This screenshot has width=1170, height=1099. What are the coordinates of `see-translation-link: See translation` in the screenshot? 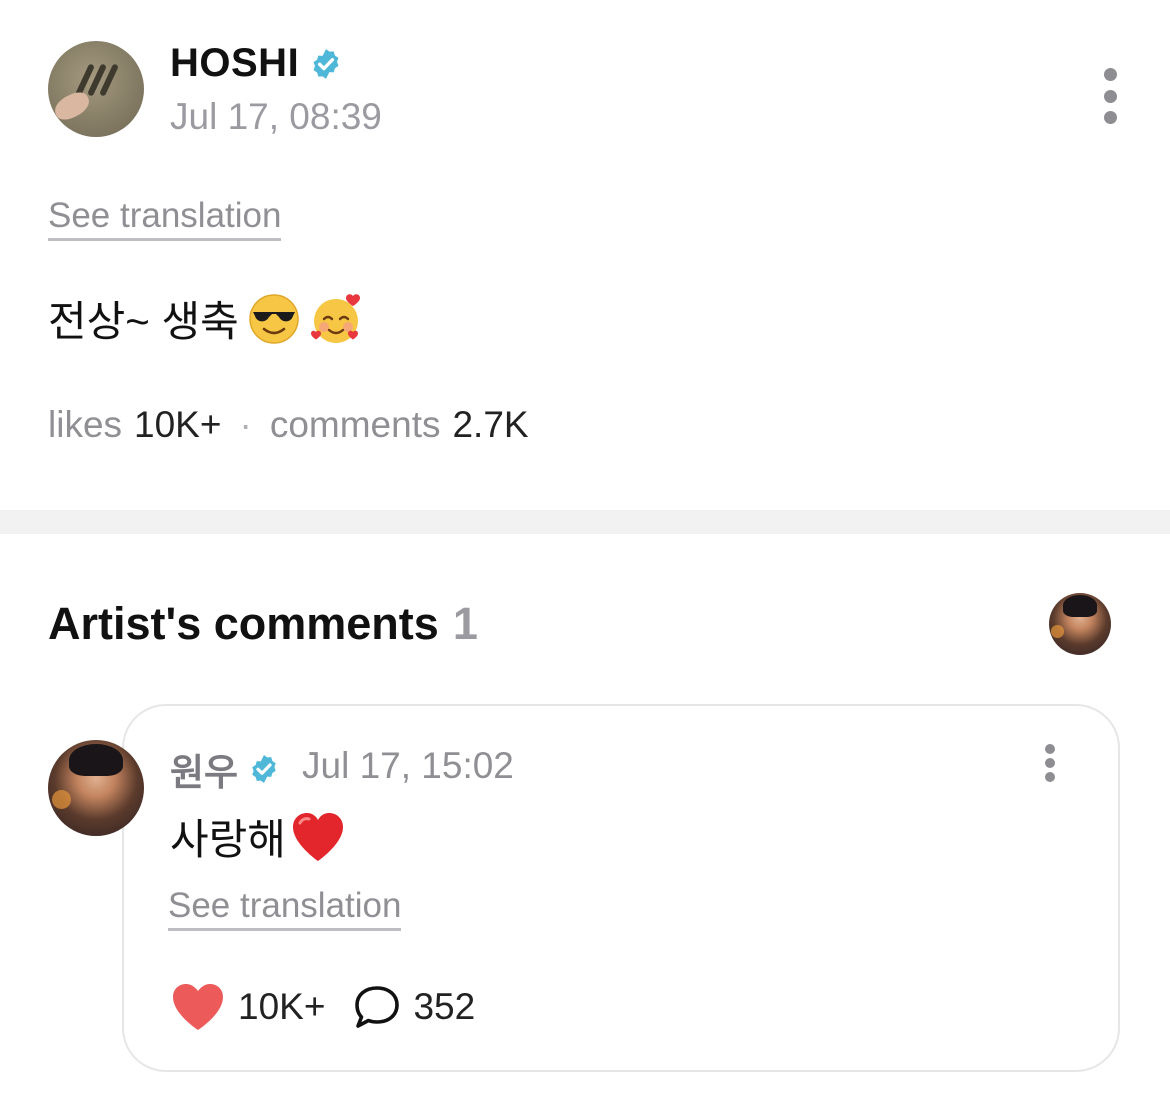 It's located at (165, 219).